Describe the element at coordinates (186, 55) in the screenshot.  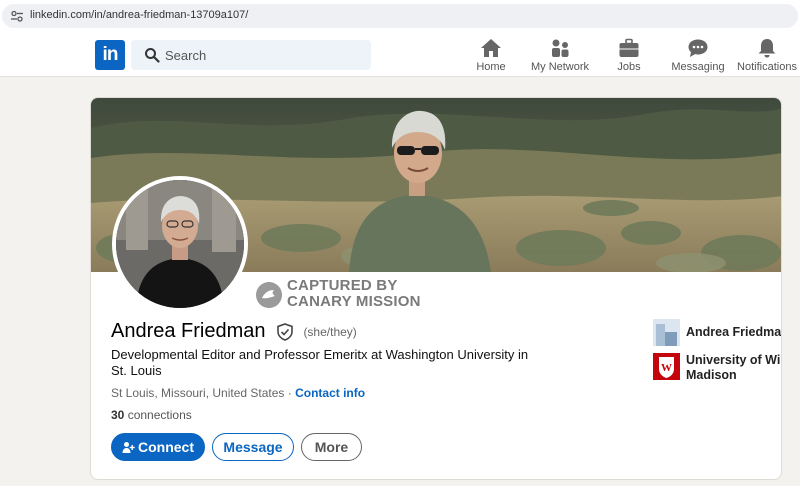
I see `search-placeholder: Search` at that location.